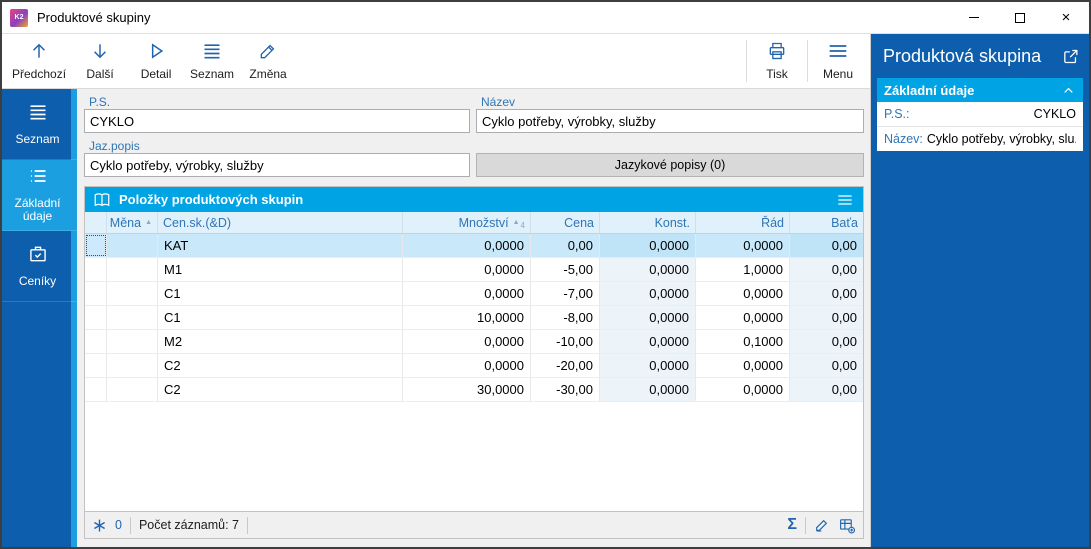 The image size is (1091, 549). Describe the element at coordinates (929, 90) in the screenshot. I see `card-header-title: Základní údaje` at that location.